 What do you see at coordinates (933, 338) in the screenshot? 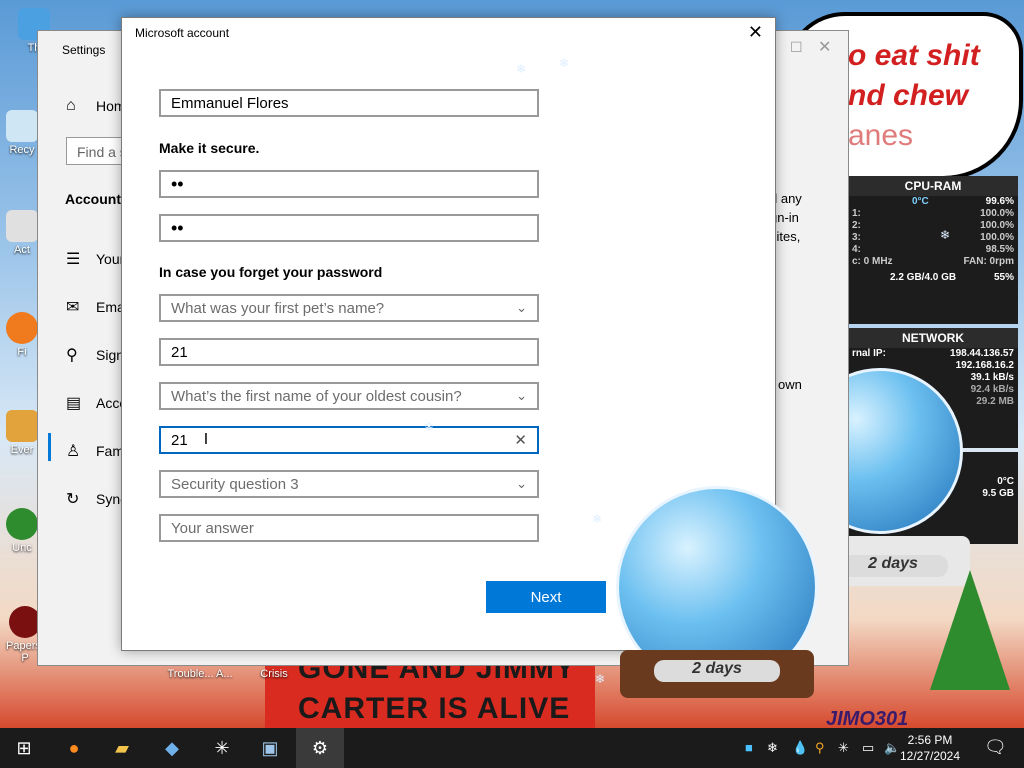
I see `network-gadget-title: NETWORK` at bounding box center [933, 338].